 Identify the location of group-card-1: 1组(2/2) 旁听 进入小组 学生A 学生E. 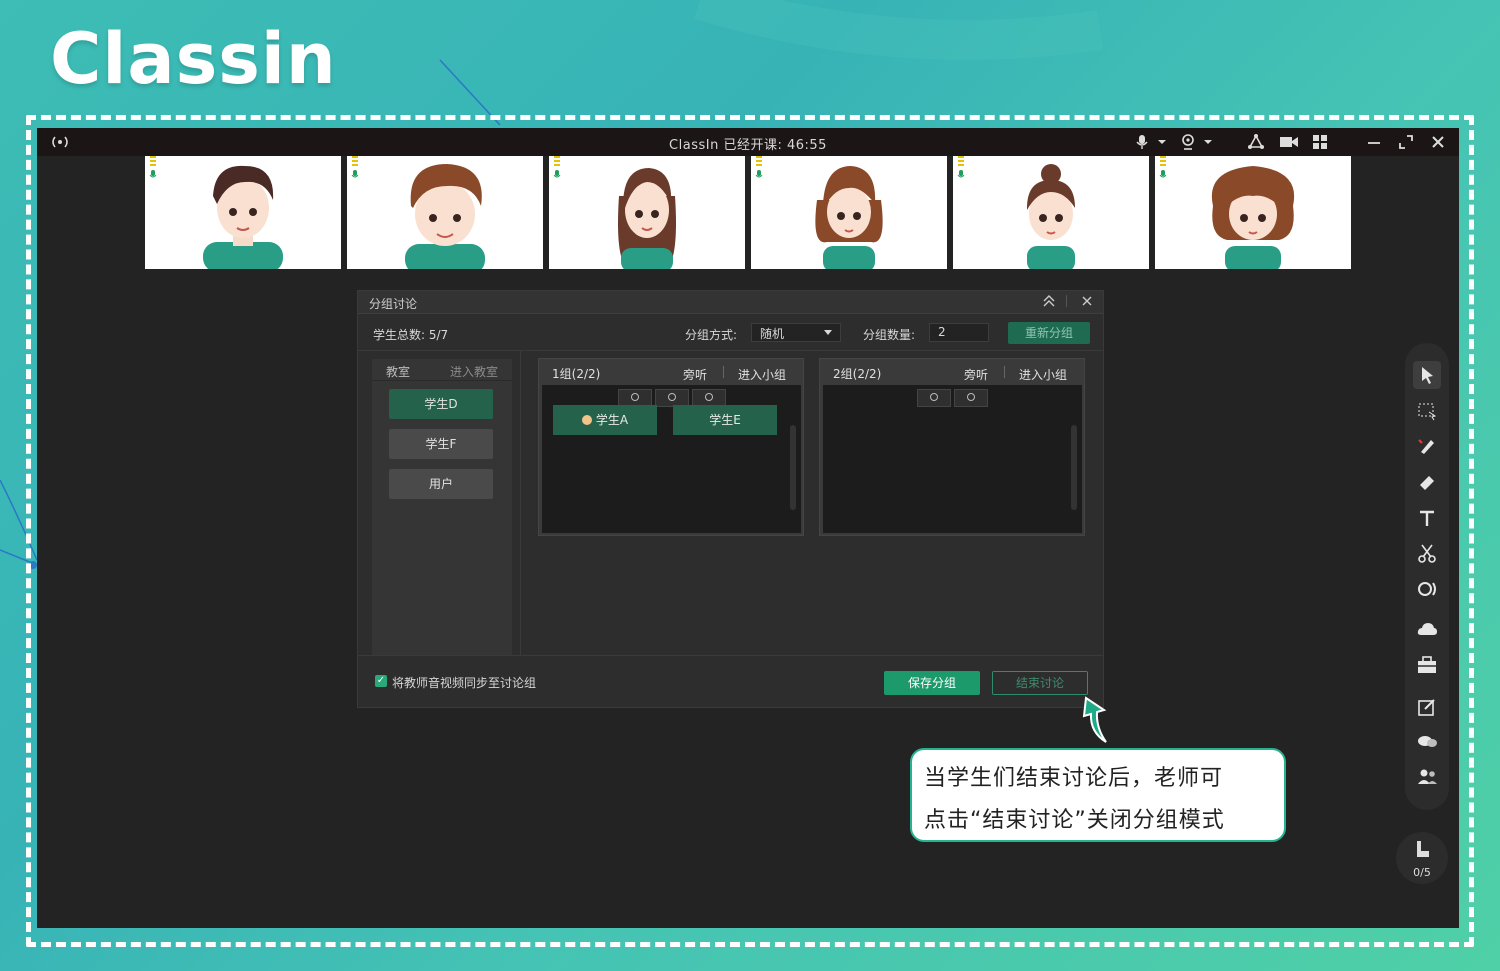
(671, 447).